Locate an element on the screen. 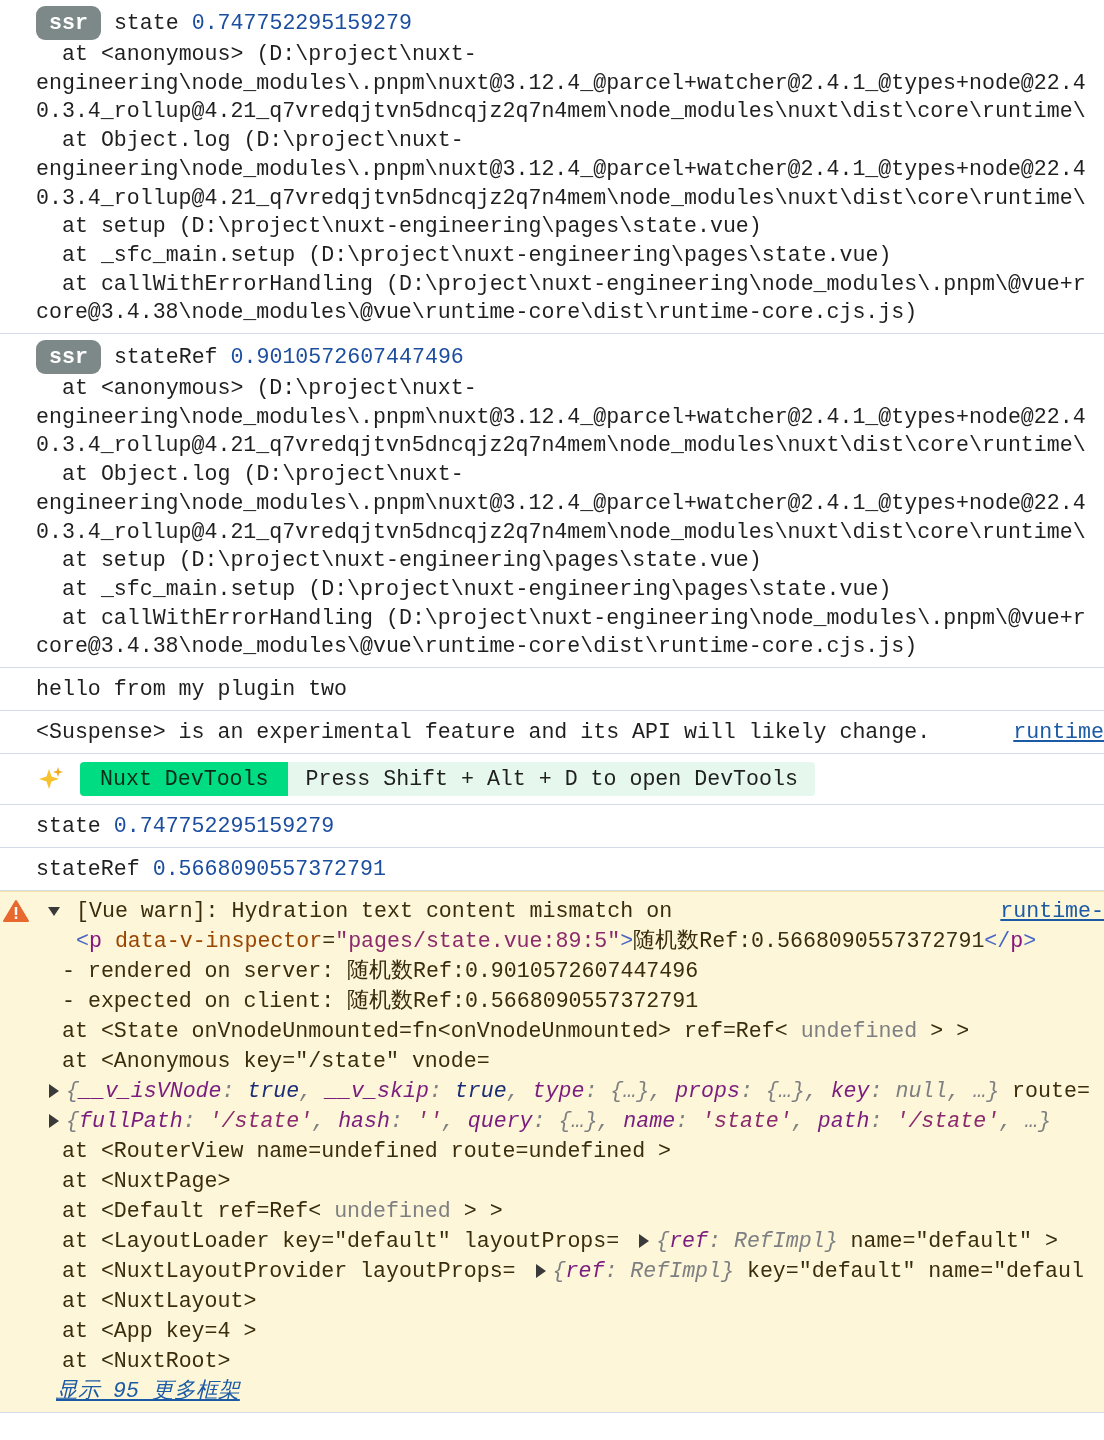  source-link: runtime is located at coordinates (1058, 732).